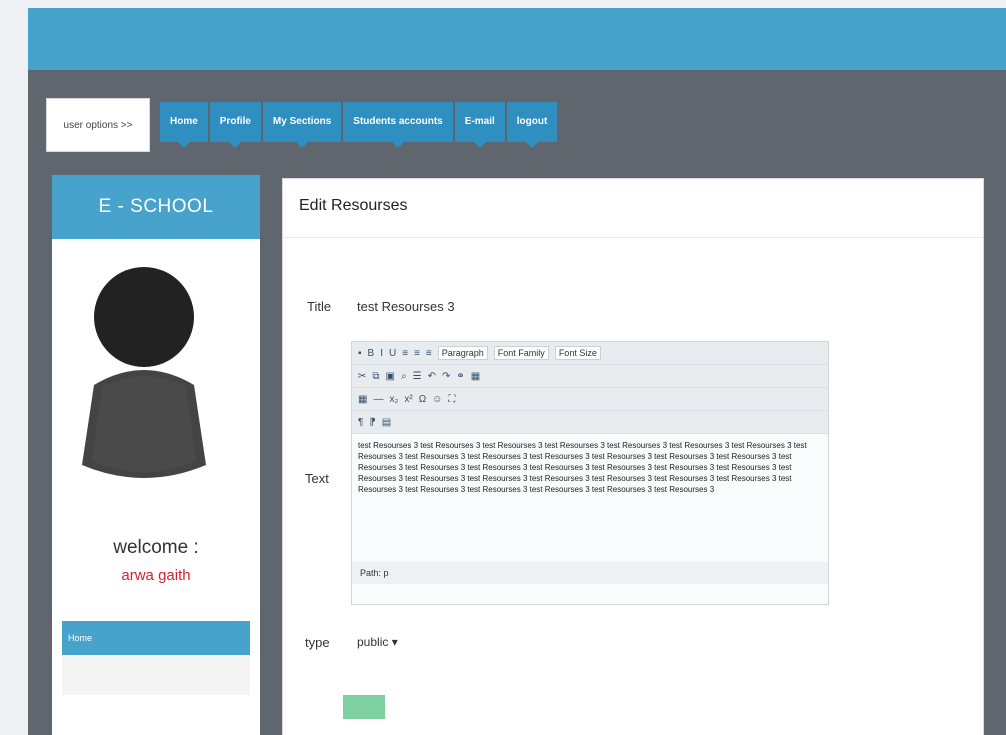  I want to click on link-icon: ⚭, so click(460, 376).